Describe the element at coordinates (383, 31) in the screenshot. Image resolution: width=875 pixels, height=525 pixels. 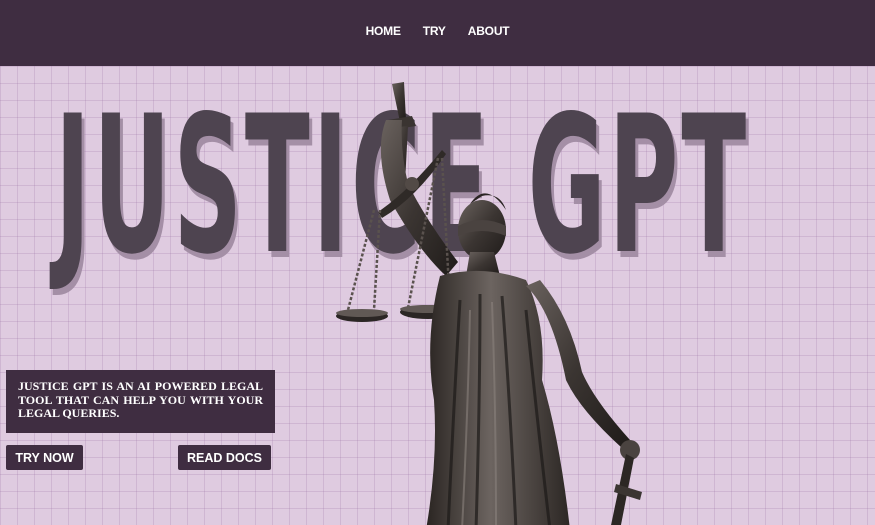
I see `nav-home-link: HOME` at that location.